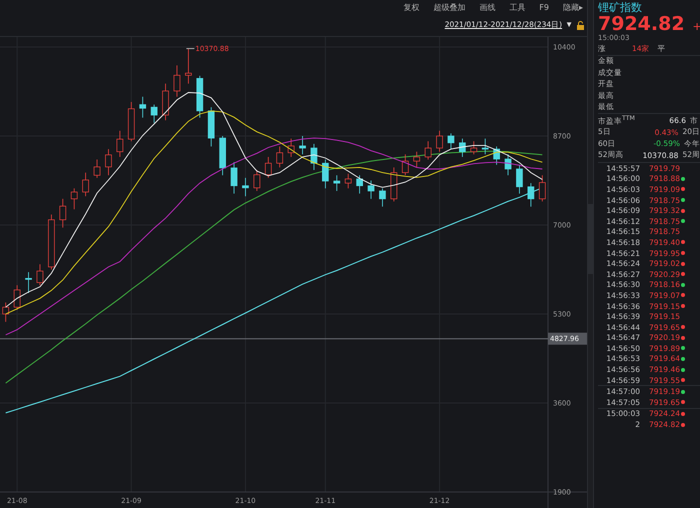  I want to click on toolbar-button: F9, so click(544, 7).